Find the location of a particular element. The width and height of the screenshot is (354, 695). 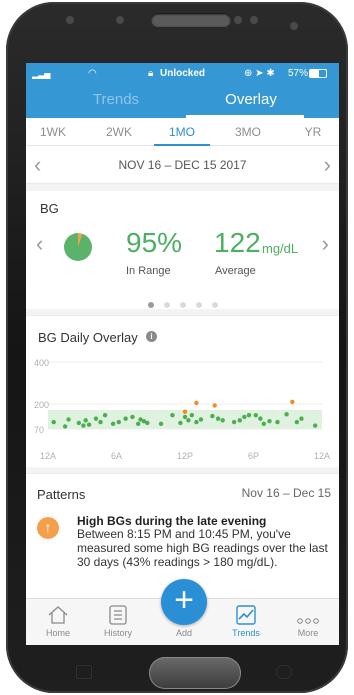

nav-trends: Trends is located at coordinates (246, 618).